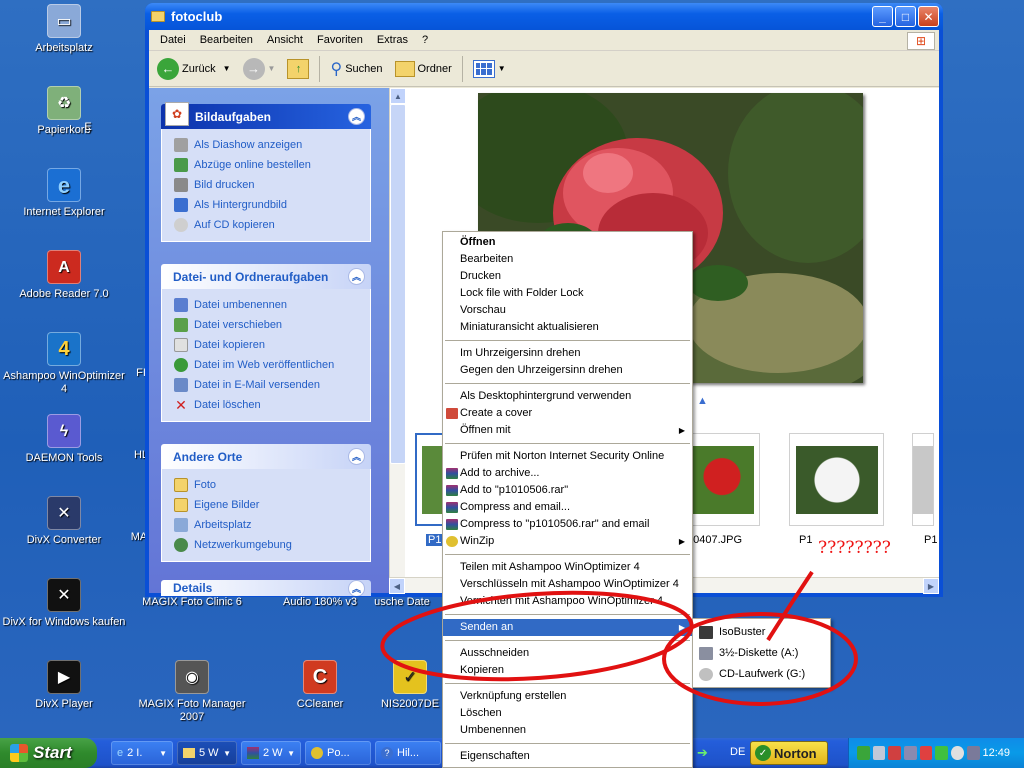 This screenshot has height=768, width=1024. I want to click on send-to-cd-drive: CD-Laufwerk (G:), so click(761, 674).